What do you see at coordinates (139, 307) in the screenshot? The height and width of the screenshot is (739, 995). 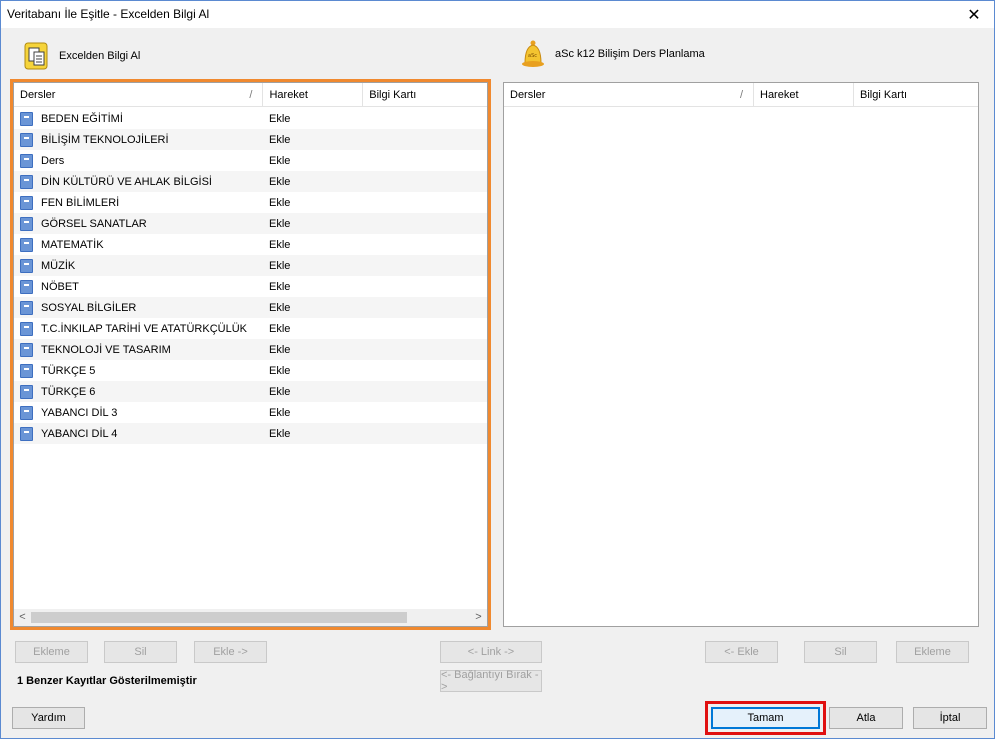 I see `lesson-cell: SOSYAL BİLGİLER` at bounding box center [139, 307].